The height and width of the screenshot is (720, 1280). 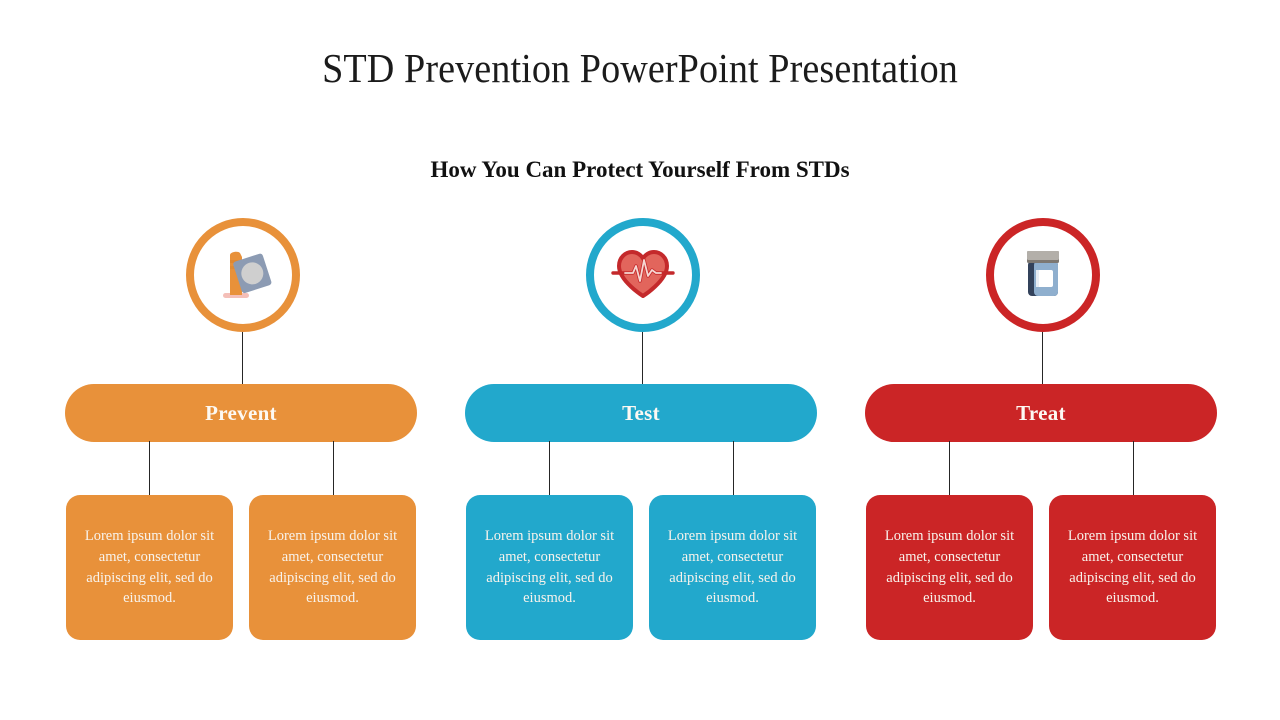 I want to click on banner-prevent: Prevent, so click(x=241, y=413).